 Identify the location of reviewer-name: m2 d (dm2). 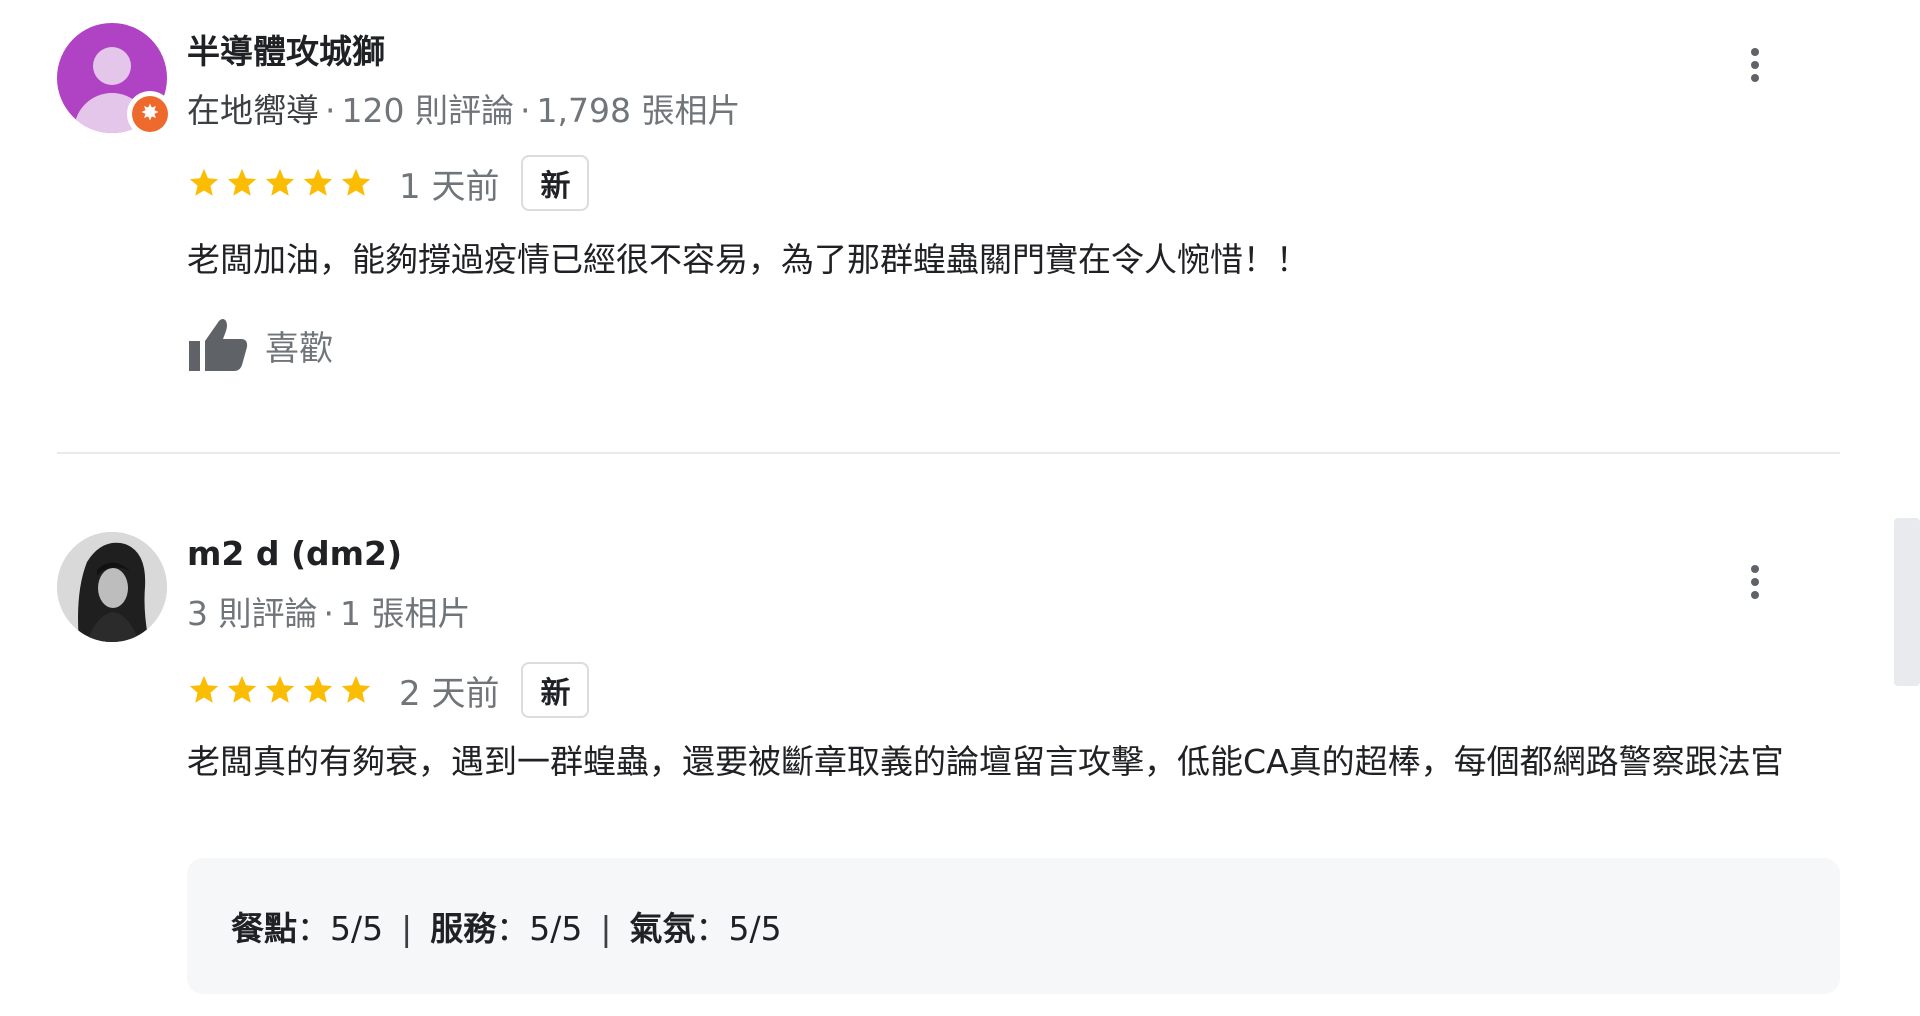
(294, 553).